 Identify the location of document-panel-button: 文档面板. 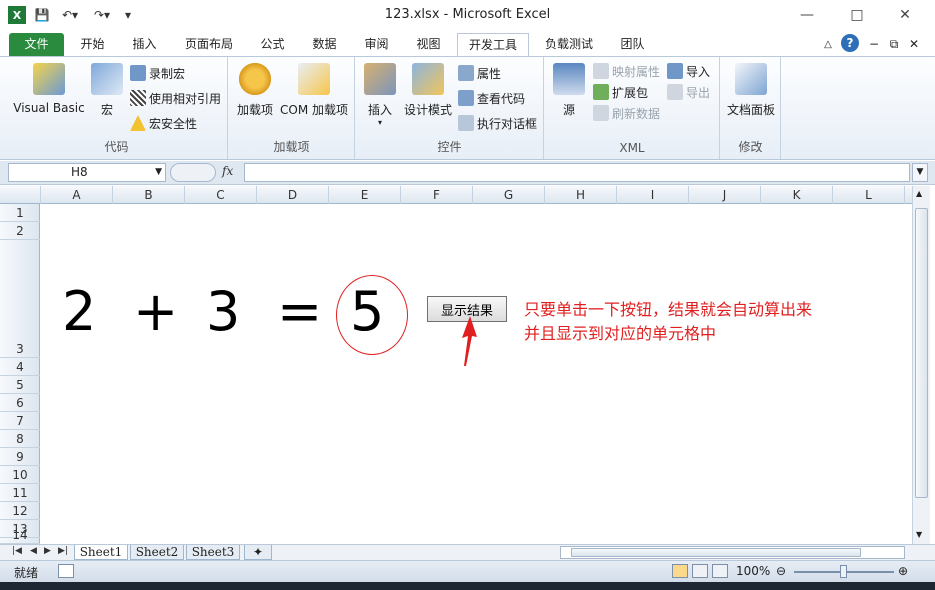
(751, 90).